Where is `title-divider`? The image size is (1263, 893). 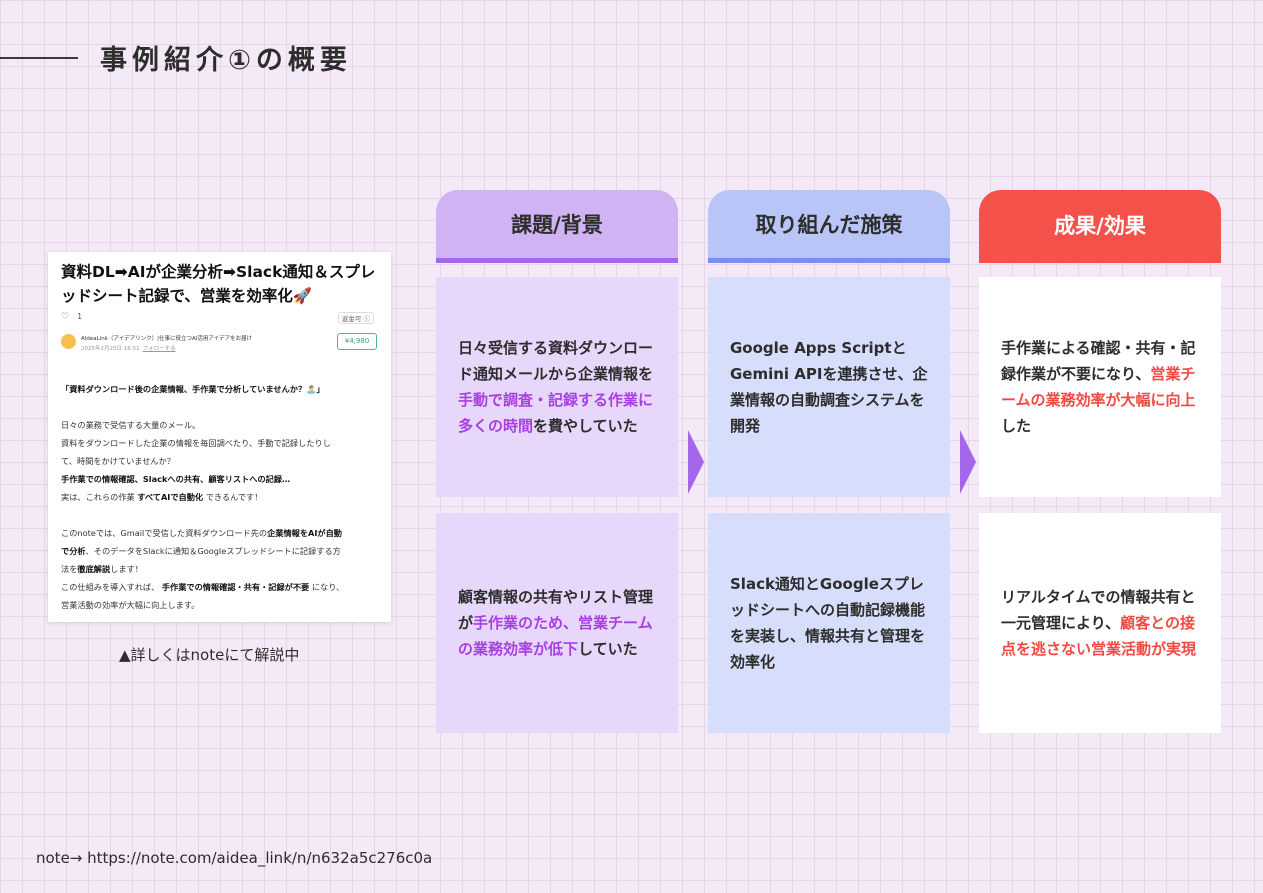
title-divider is located at coordinates (39, 58).